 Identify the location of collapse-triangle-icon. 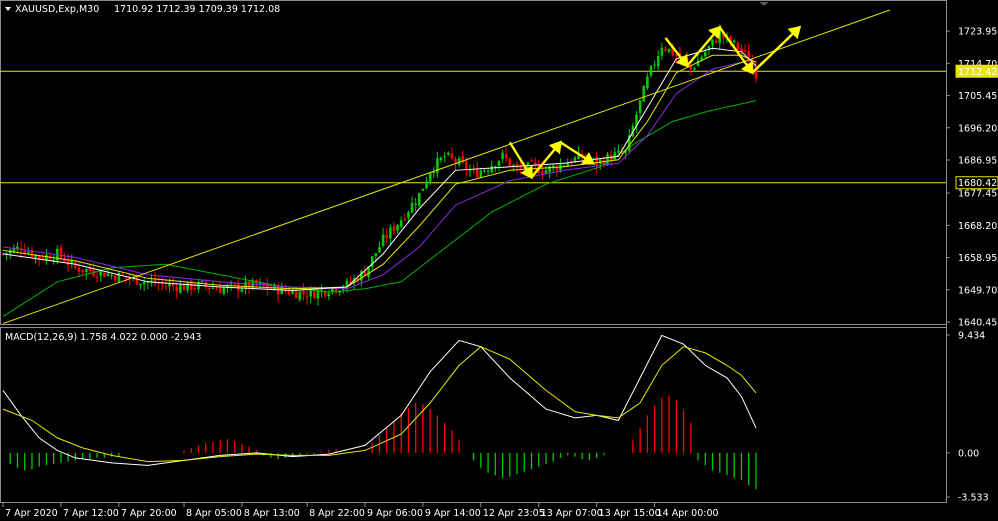
(8, 9).